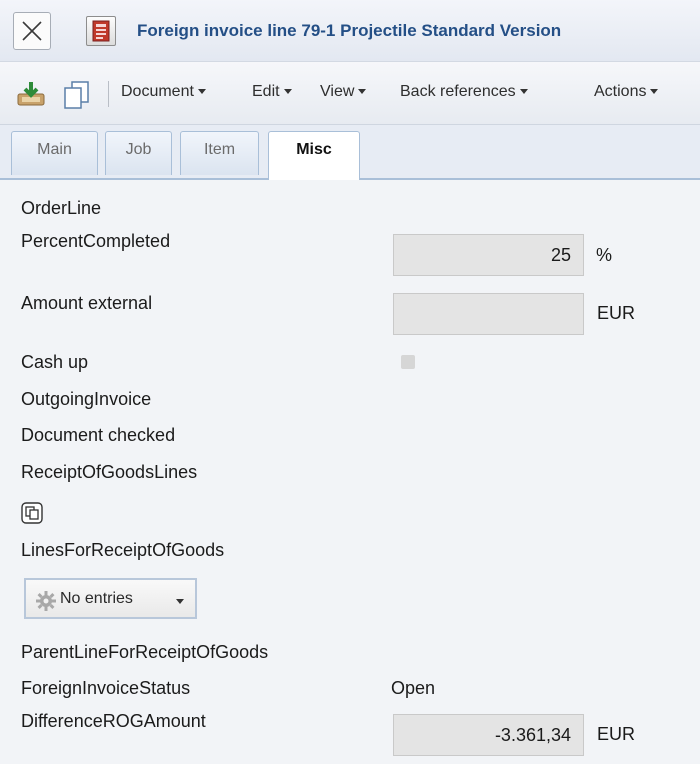  I want to click on cash-up-label: Cash up, so click(55, 362).